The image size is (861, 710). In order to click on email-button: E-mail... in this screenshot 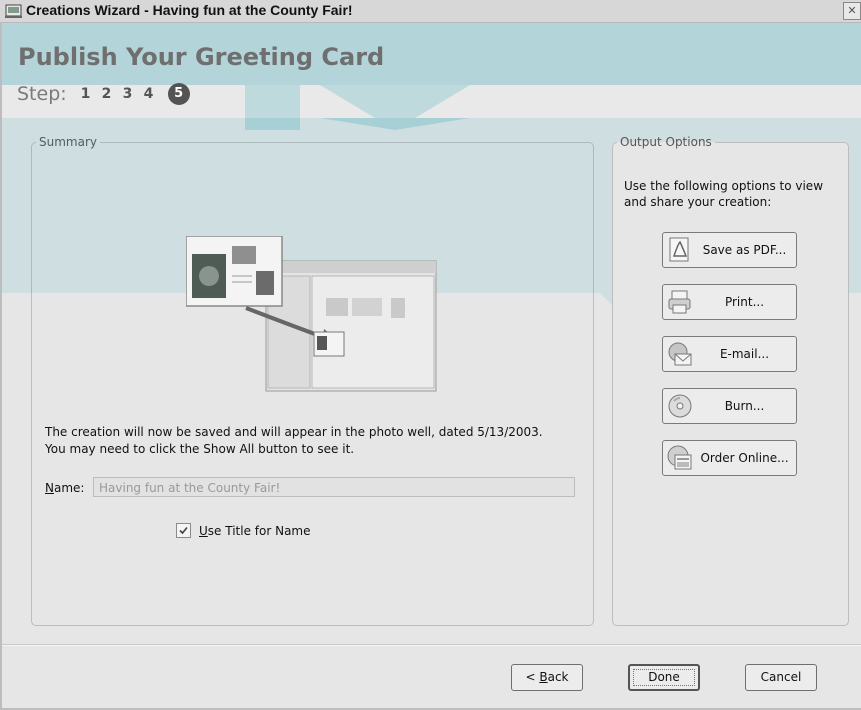, I will do `click(729, 354)`.